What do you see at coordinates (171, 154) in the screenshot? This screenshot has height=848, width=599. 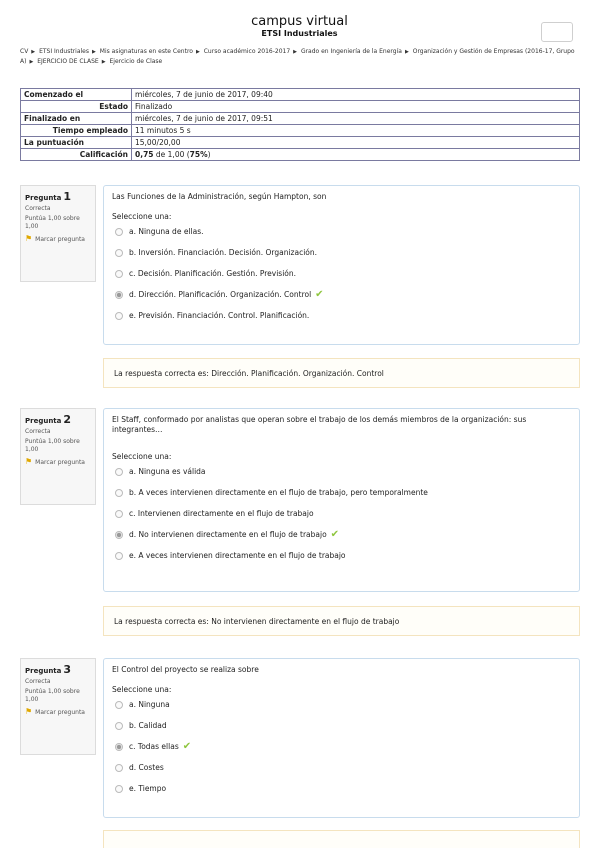 I see `grade-rest: de 1,00 (` at bounding box center [171, 154].